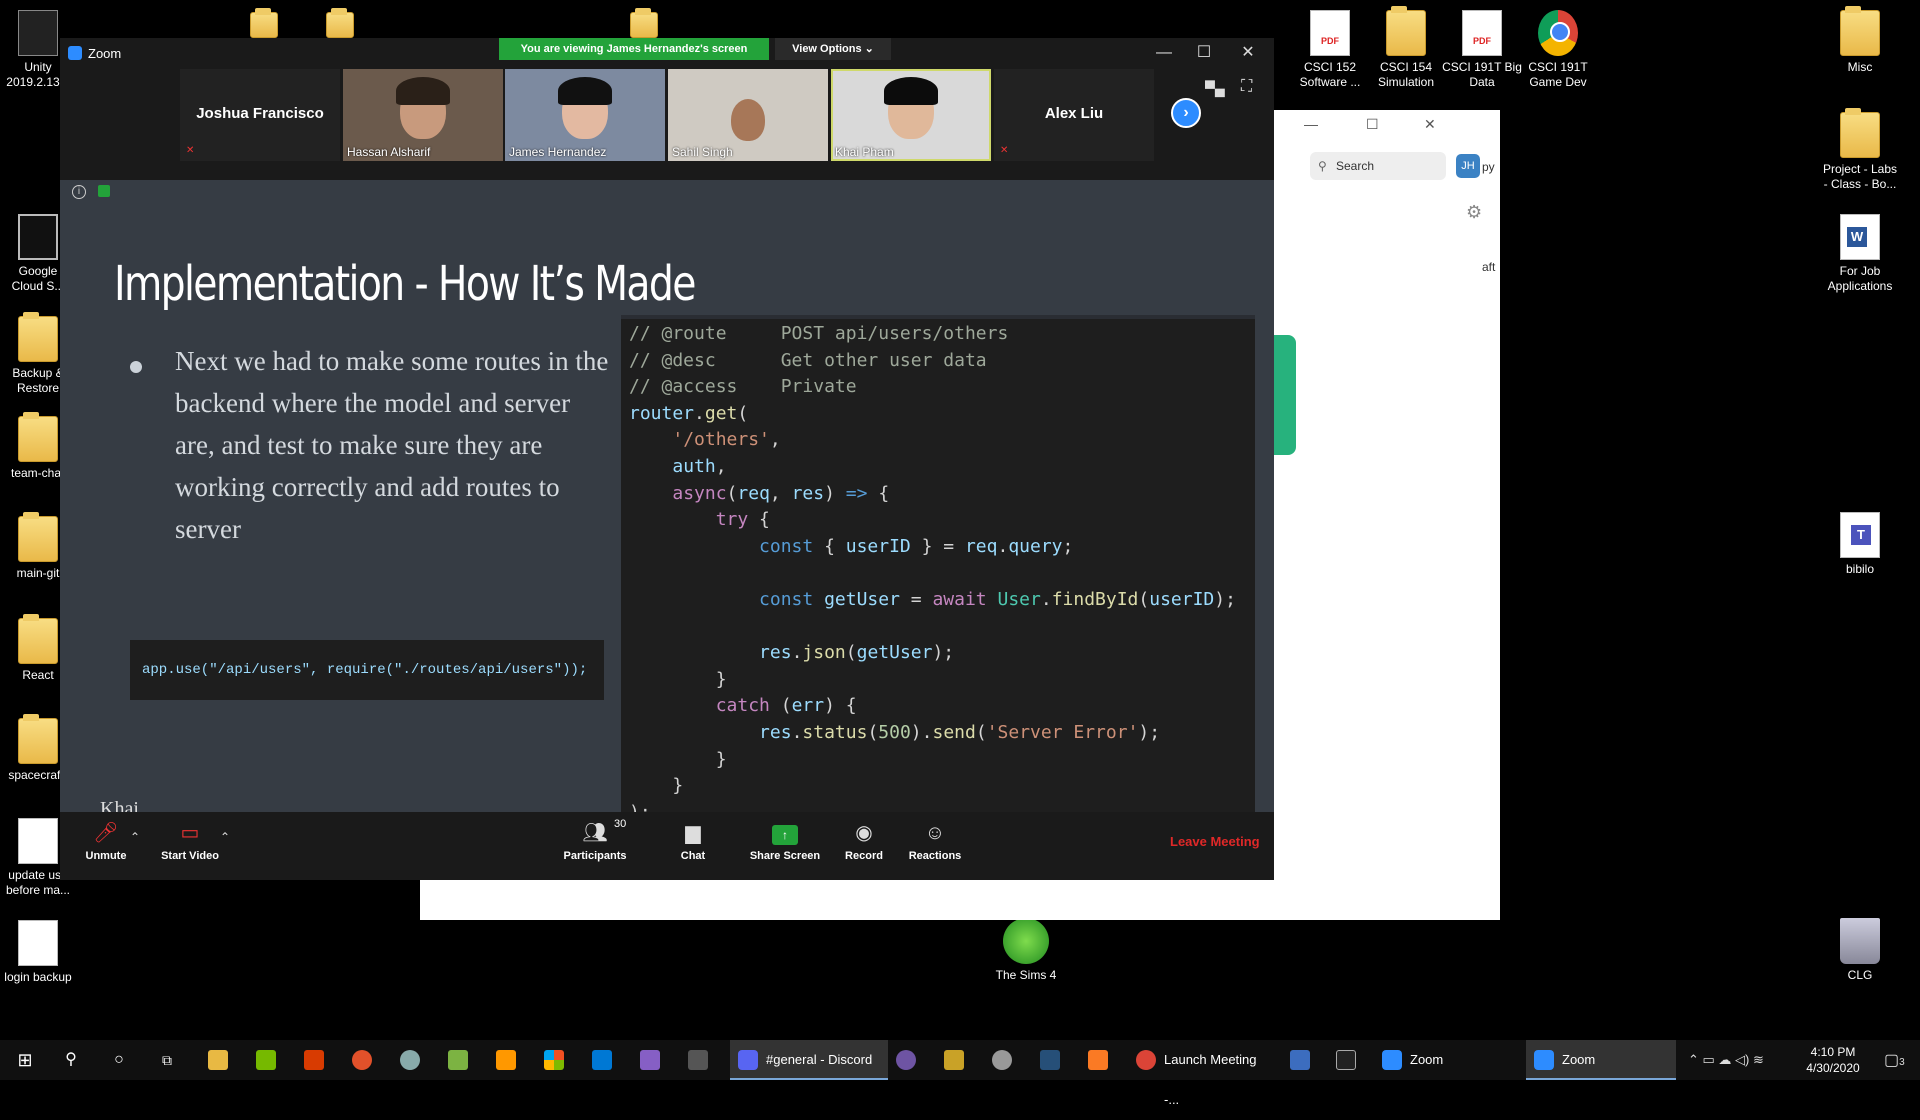 The height and width of the screenshot is (1120, 1920). Describe the element at coordinates (260, 115) in the screenshot. I see `participant-tile: Joshua Francisco ✕` at that location.